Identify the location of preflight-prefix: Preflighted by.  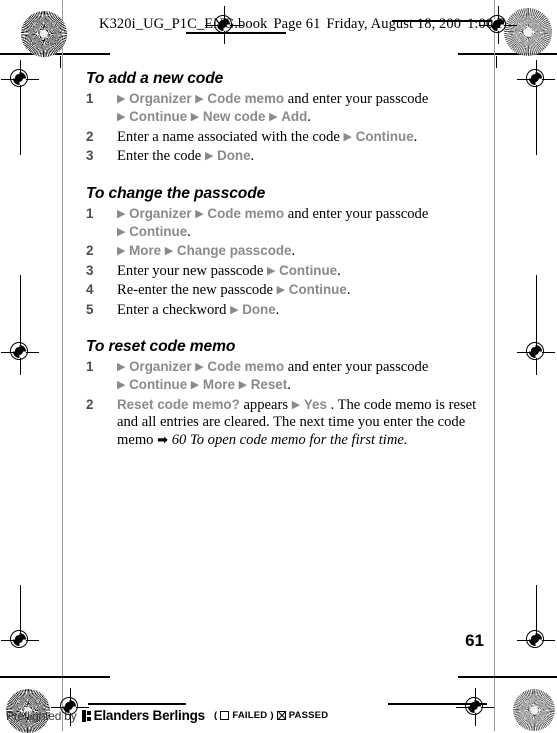
(41, 715).